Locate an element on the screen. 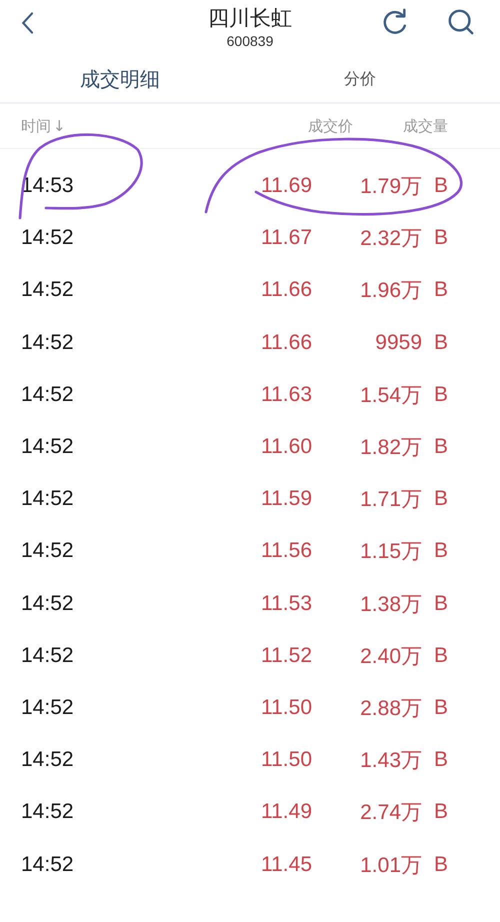 This screenshot has height=922, width=500. trade-volume: 1.96万 is located at coordinates (390, 291).